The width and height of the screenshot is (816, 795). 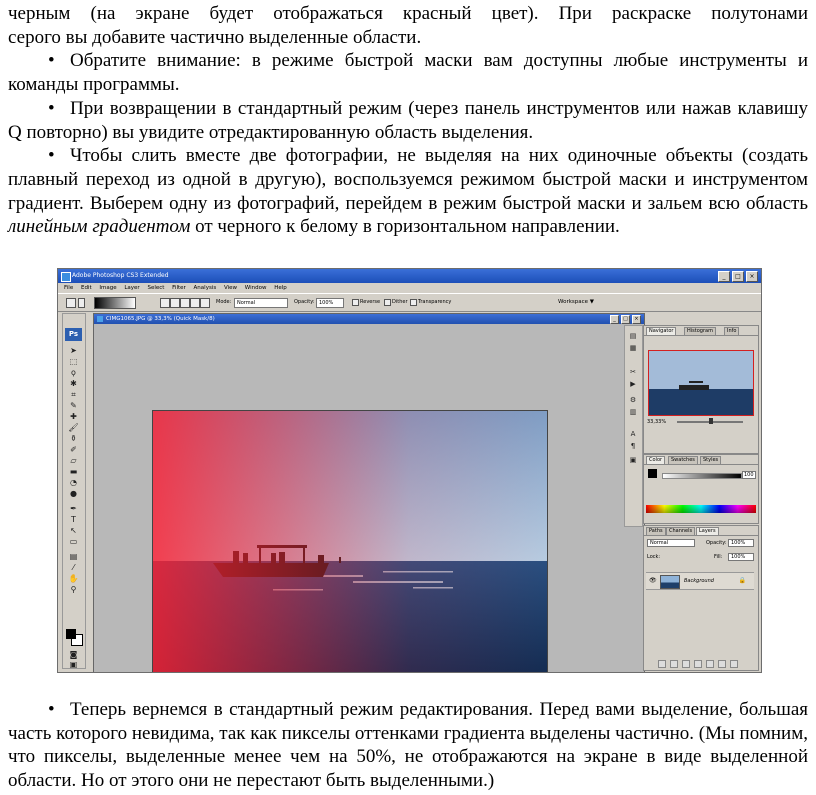 What do you see at coordinates (576, 302) in the screenshot?
I see `workspace-button: Workspace ▼` at bounding box center [576, 302].